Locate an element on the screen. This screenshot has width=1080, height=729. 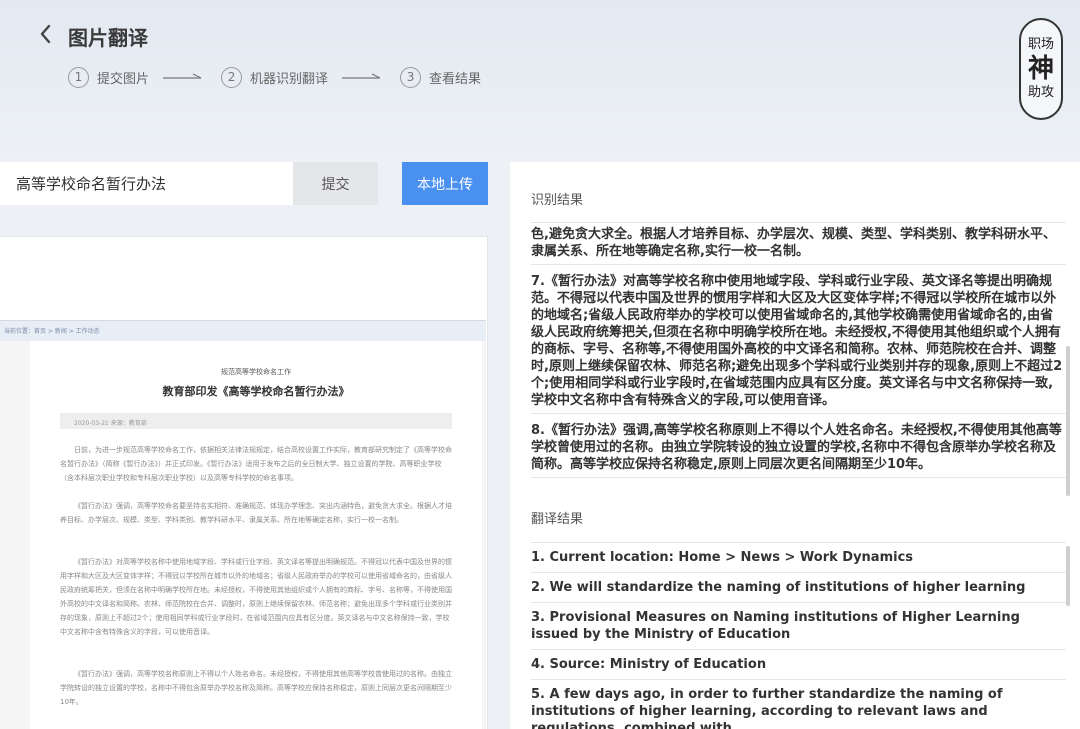
step-view-result: 3 查看结果 is located at coordinates (441, 77).